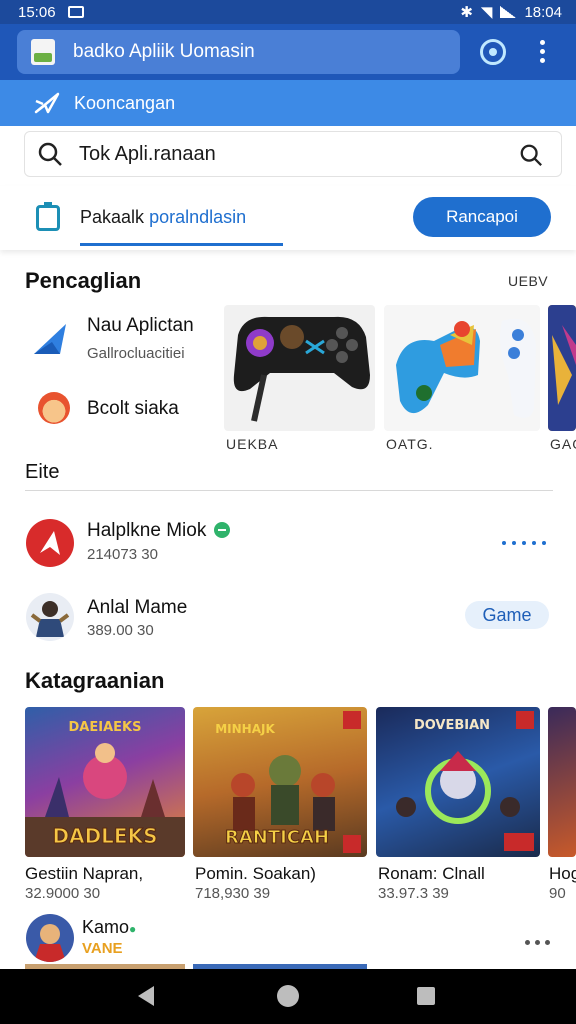 The height and width of the screenshot is (1024, 576). I want to click on art-title-top: DOVEBIAN, so click(452, 725).